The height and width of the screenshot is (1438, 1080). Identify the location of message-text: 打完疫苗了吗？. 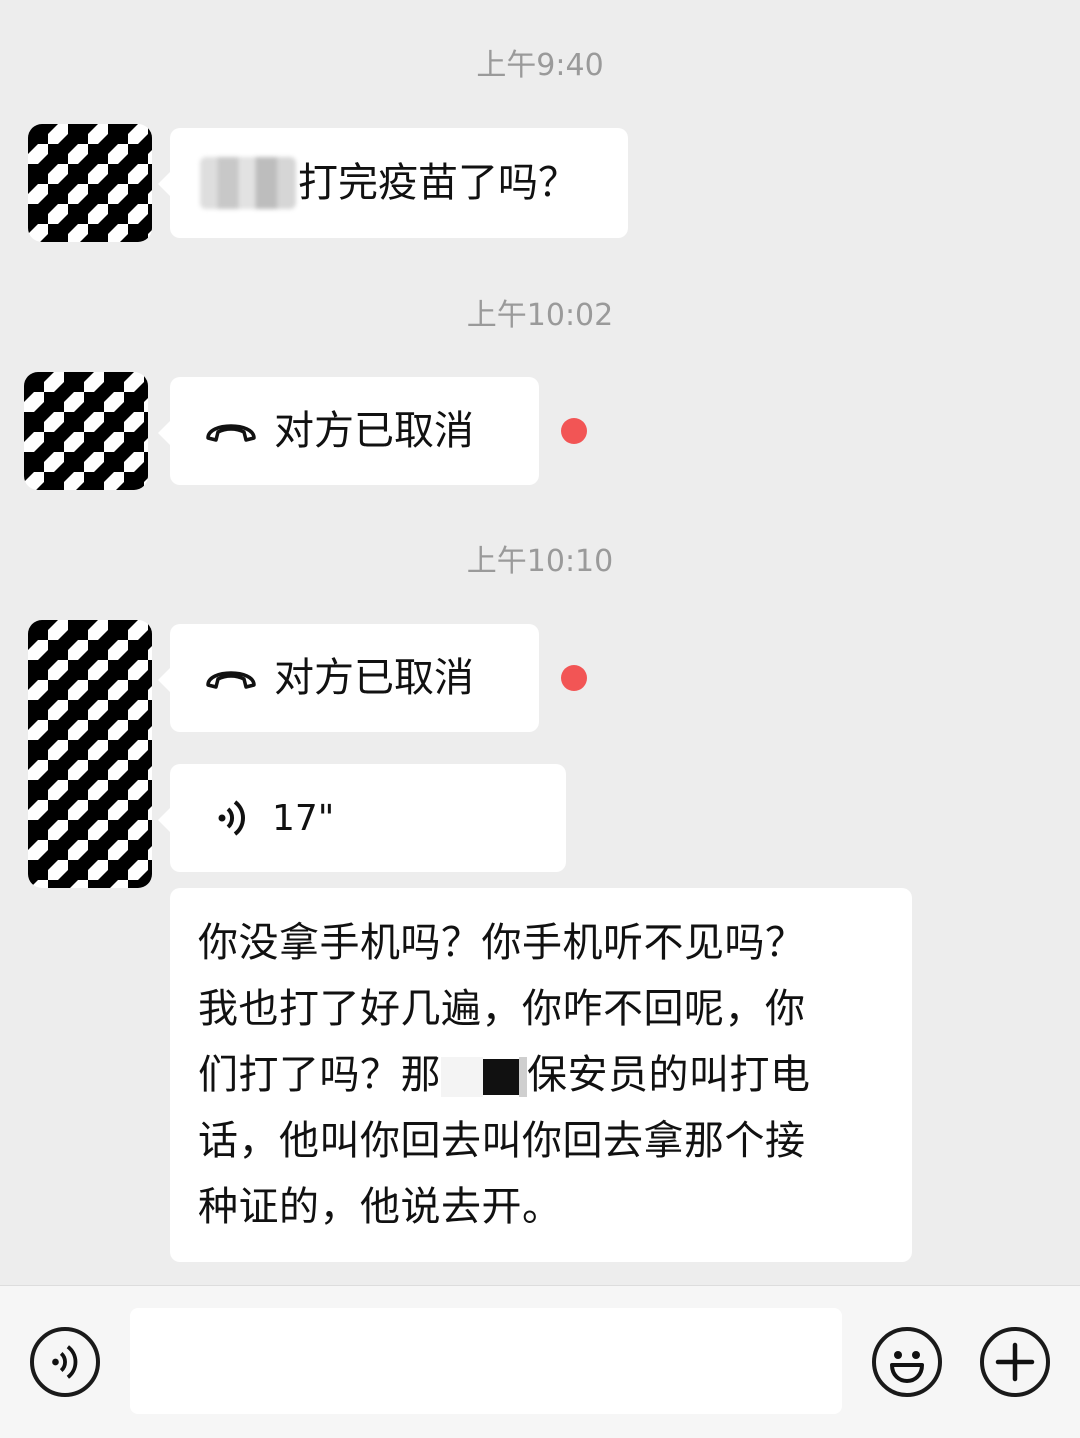
(438, 183).